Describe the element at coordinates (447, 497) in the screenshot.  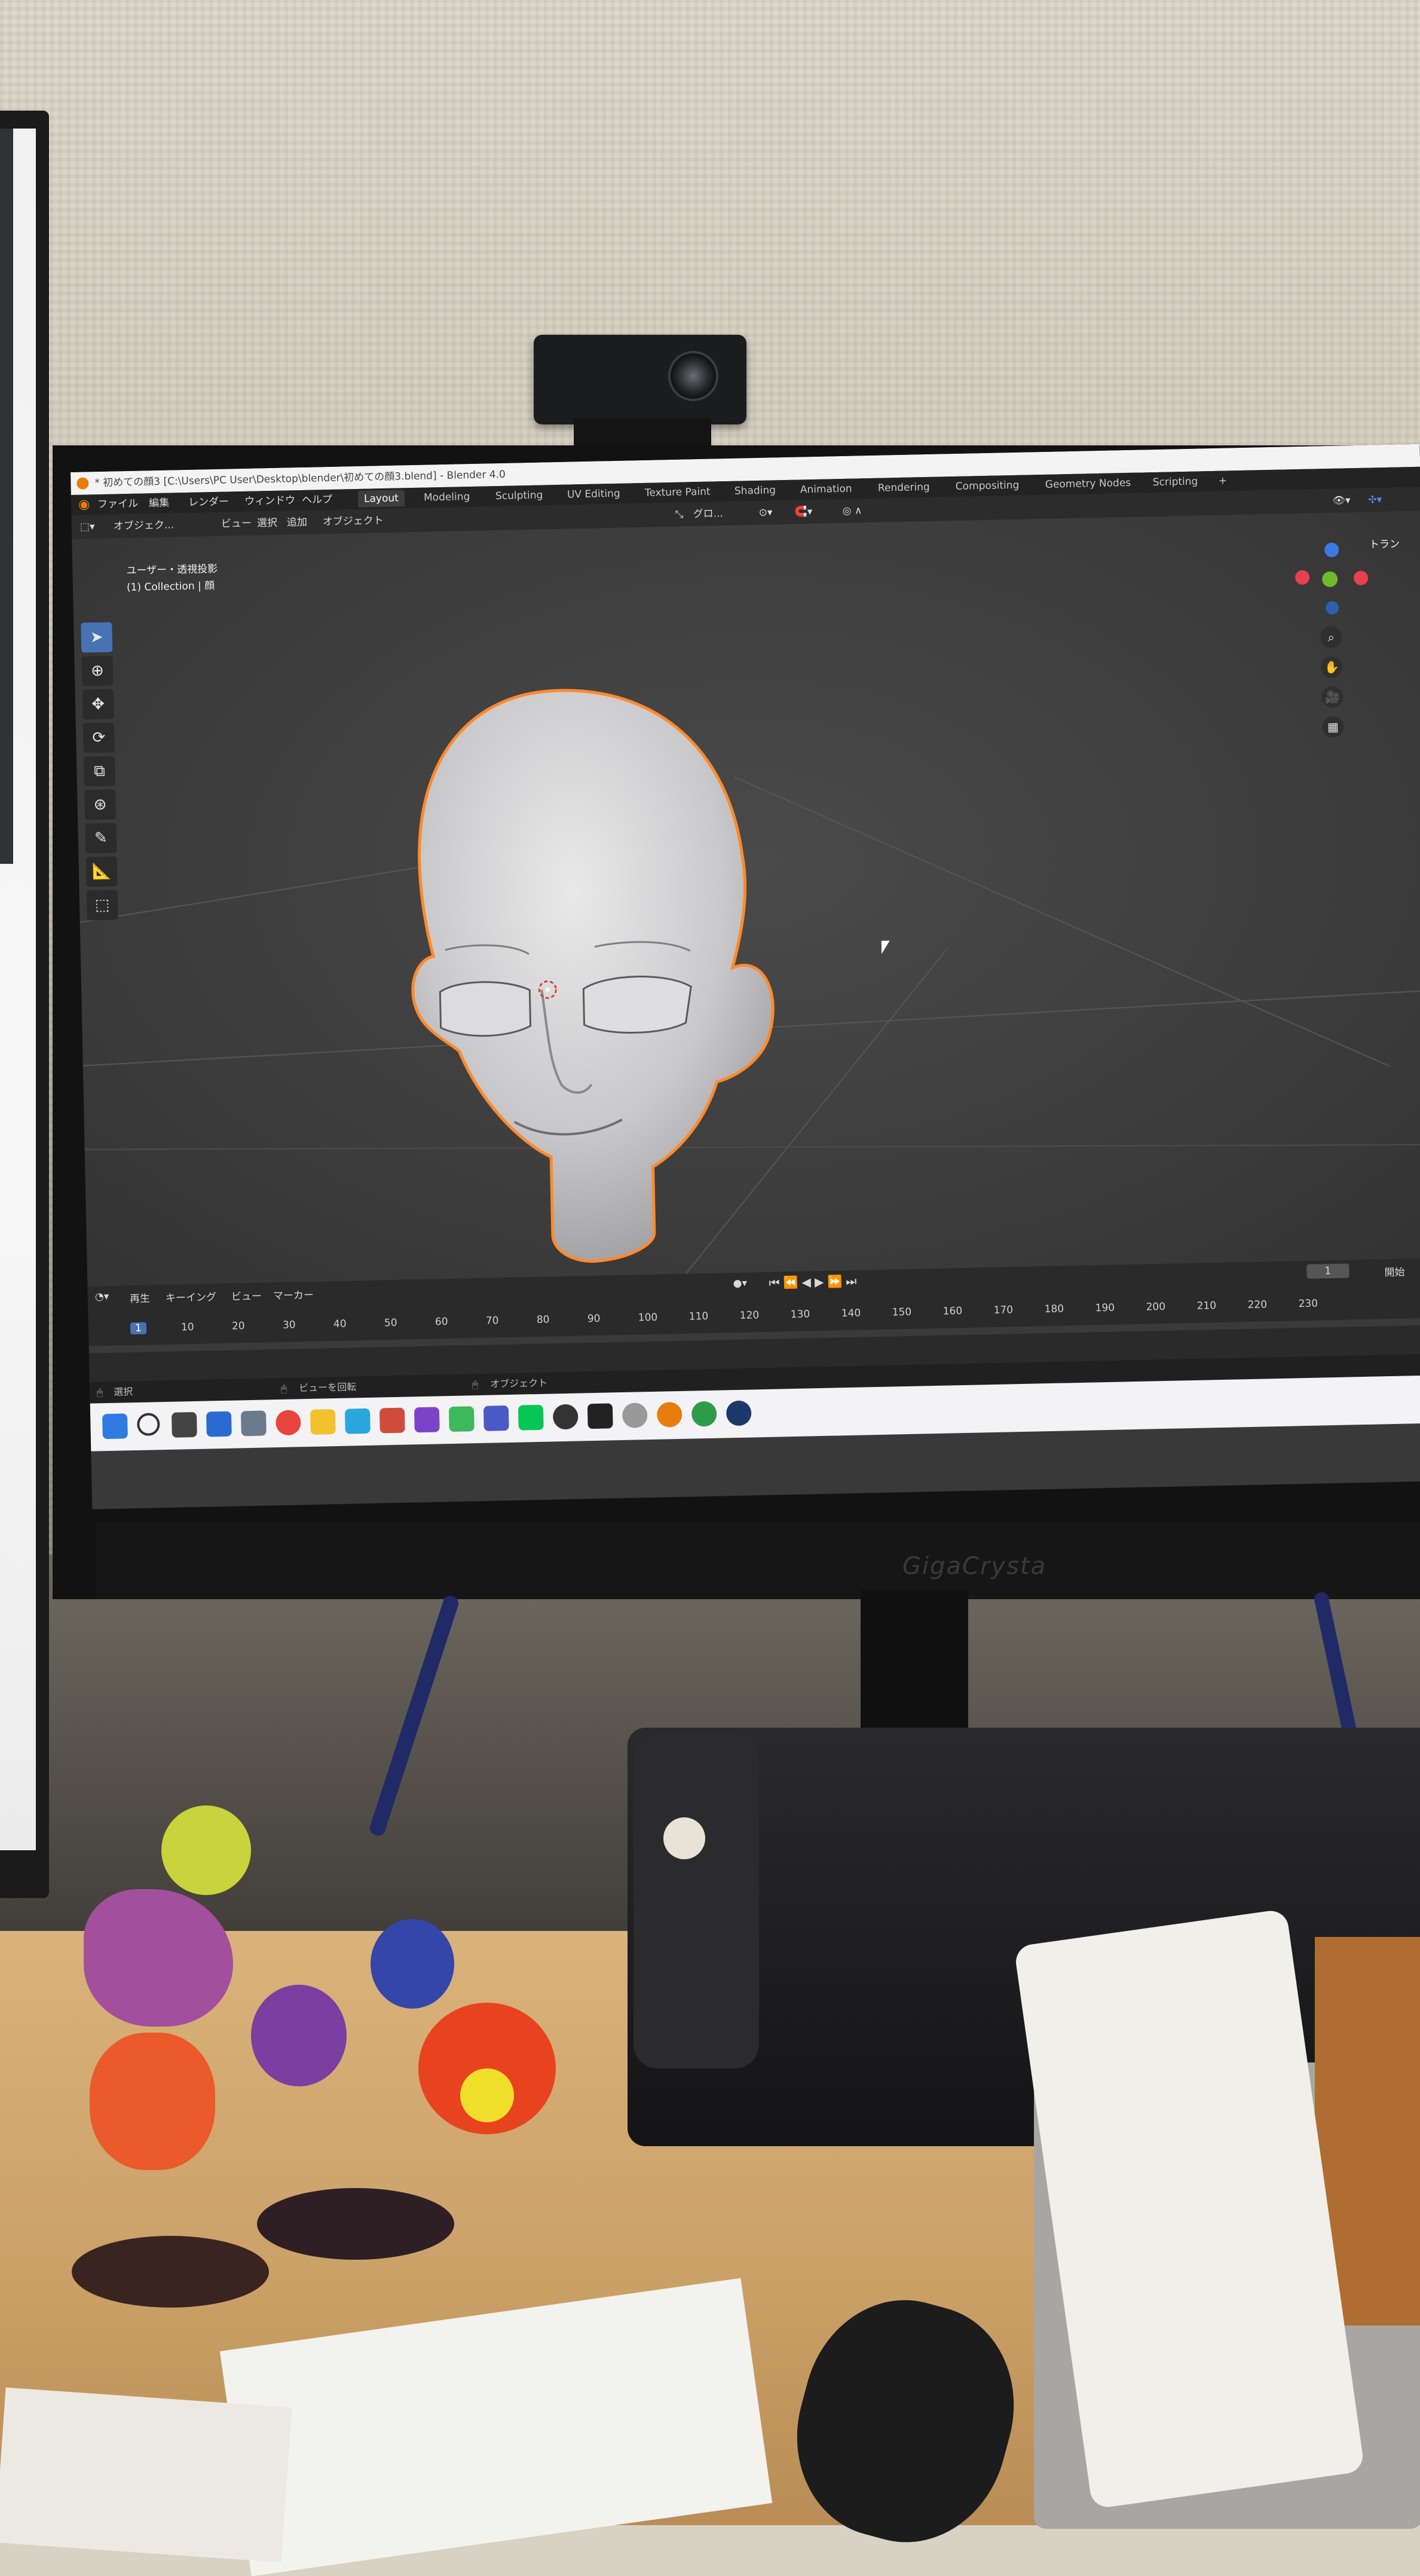
I see `tab-modeling: Modeling` at that location.